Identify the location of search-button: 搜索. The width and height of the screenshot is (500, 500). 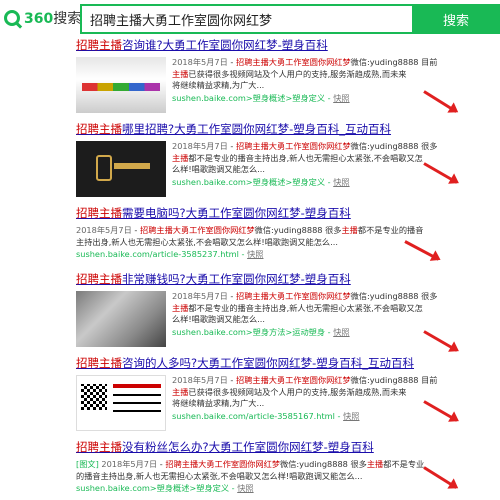
(456, 19).